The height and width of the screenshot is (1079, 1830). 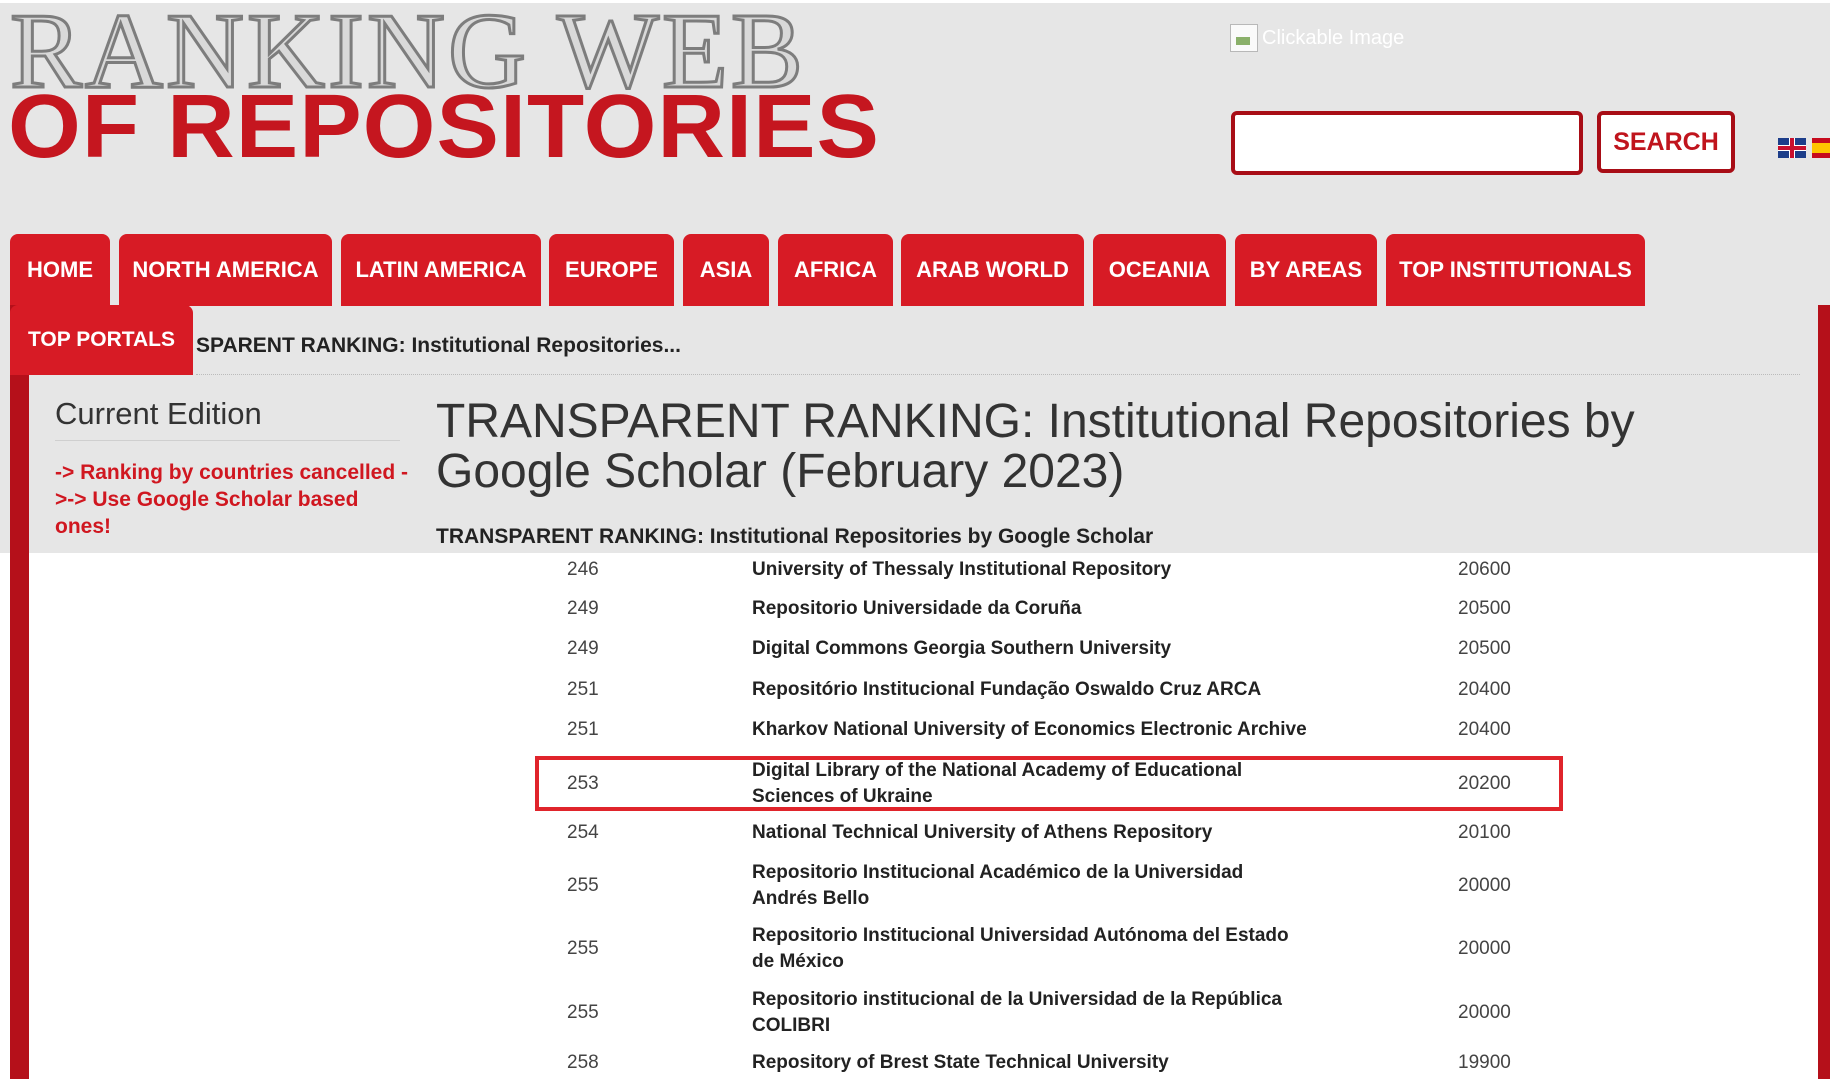 What do you see at coordinates (225, 270) in the screenshot?
I see `nav-tab-north-america: NORTH AMERICA` at bounding box center [225, 270].